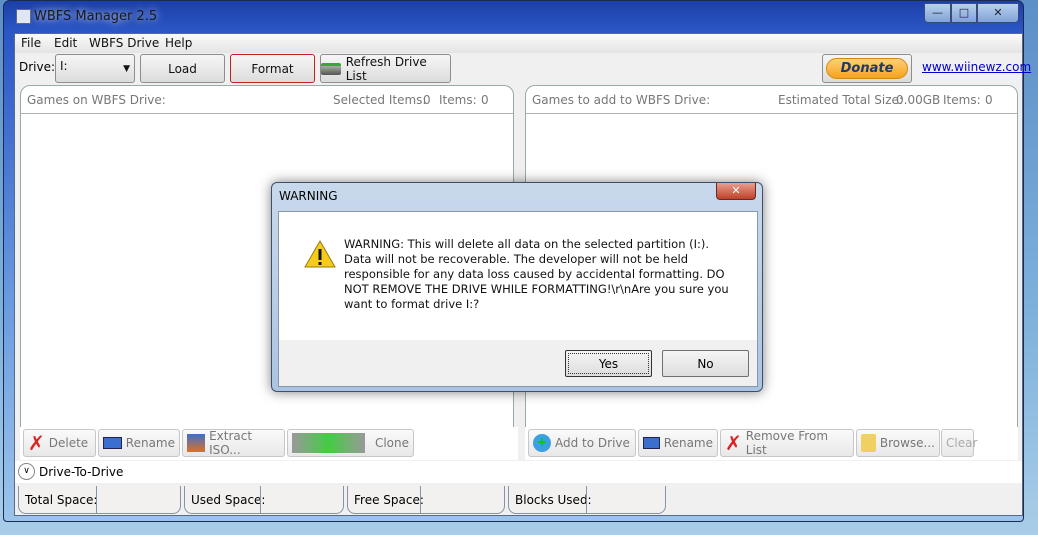  What do you see at coordinates (26, 471) in the screenshot?
I see `expand-chevron-icon: ∨` at bounding box center [26, 471].